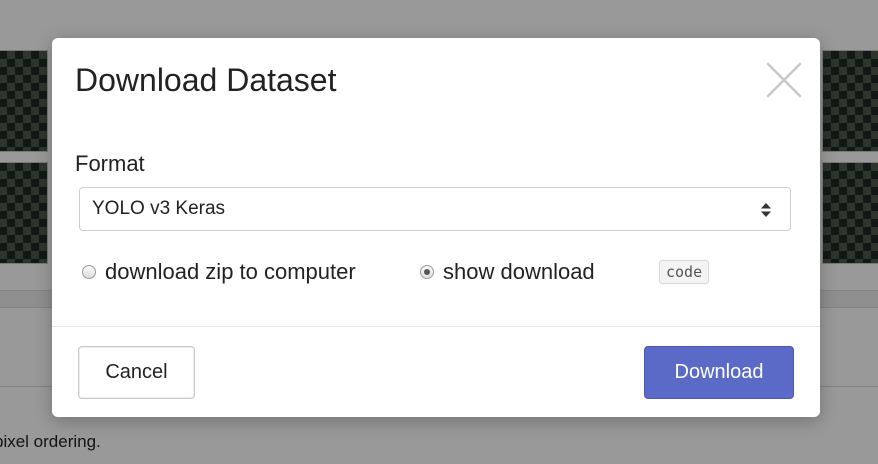  What do you see at coordinates (230, 271) in the screenshot?
I see `radio-label: download zip to computer` at bounding box center [230, 271].